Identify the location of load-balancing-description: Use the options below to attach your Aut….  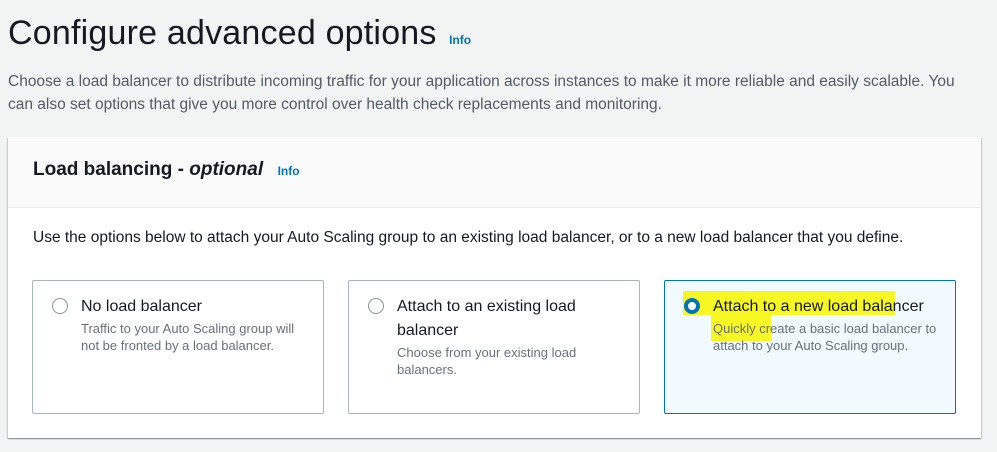
(468, 237).